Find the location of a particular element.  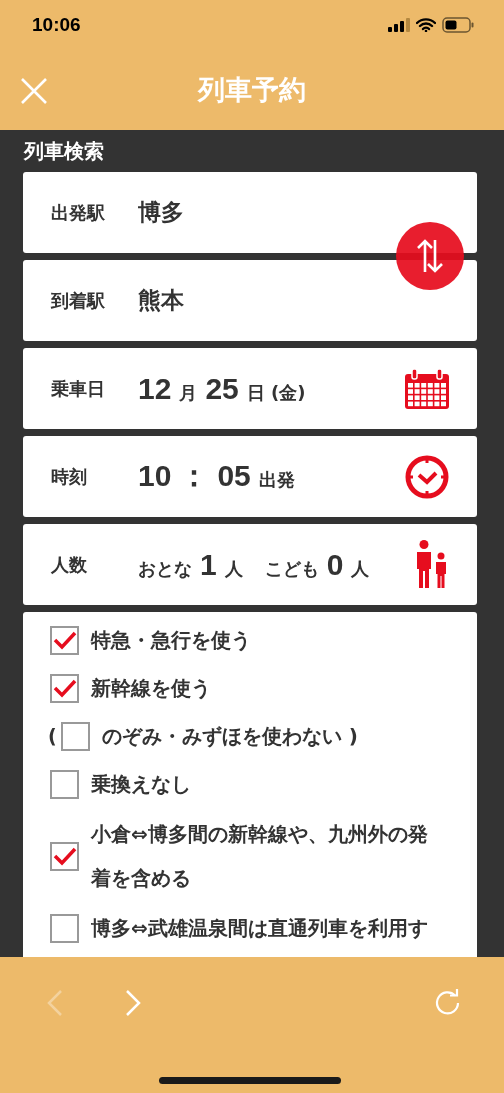

close-button is located at coordinates (34, 91).